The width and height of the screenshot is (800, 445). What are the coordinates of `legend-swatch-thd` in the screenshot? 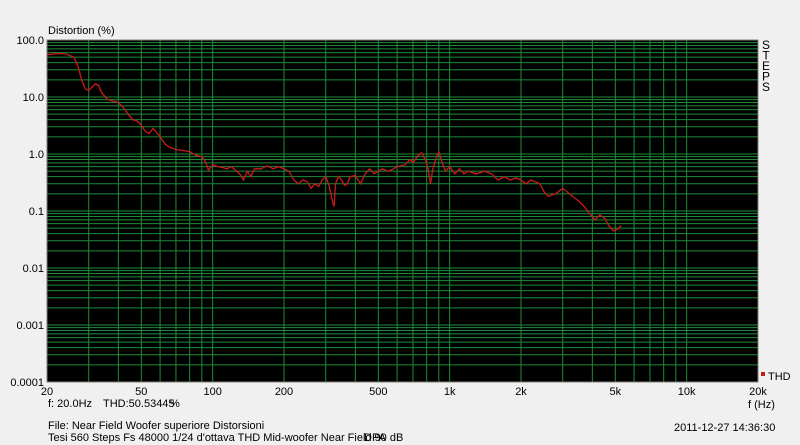 It's located at (763, 374).